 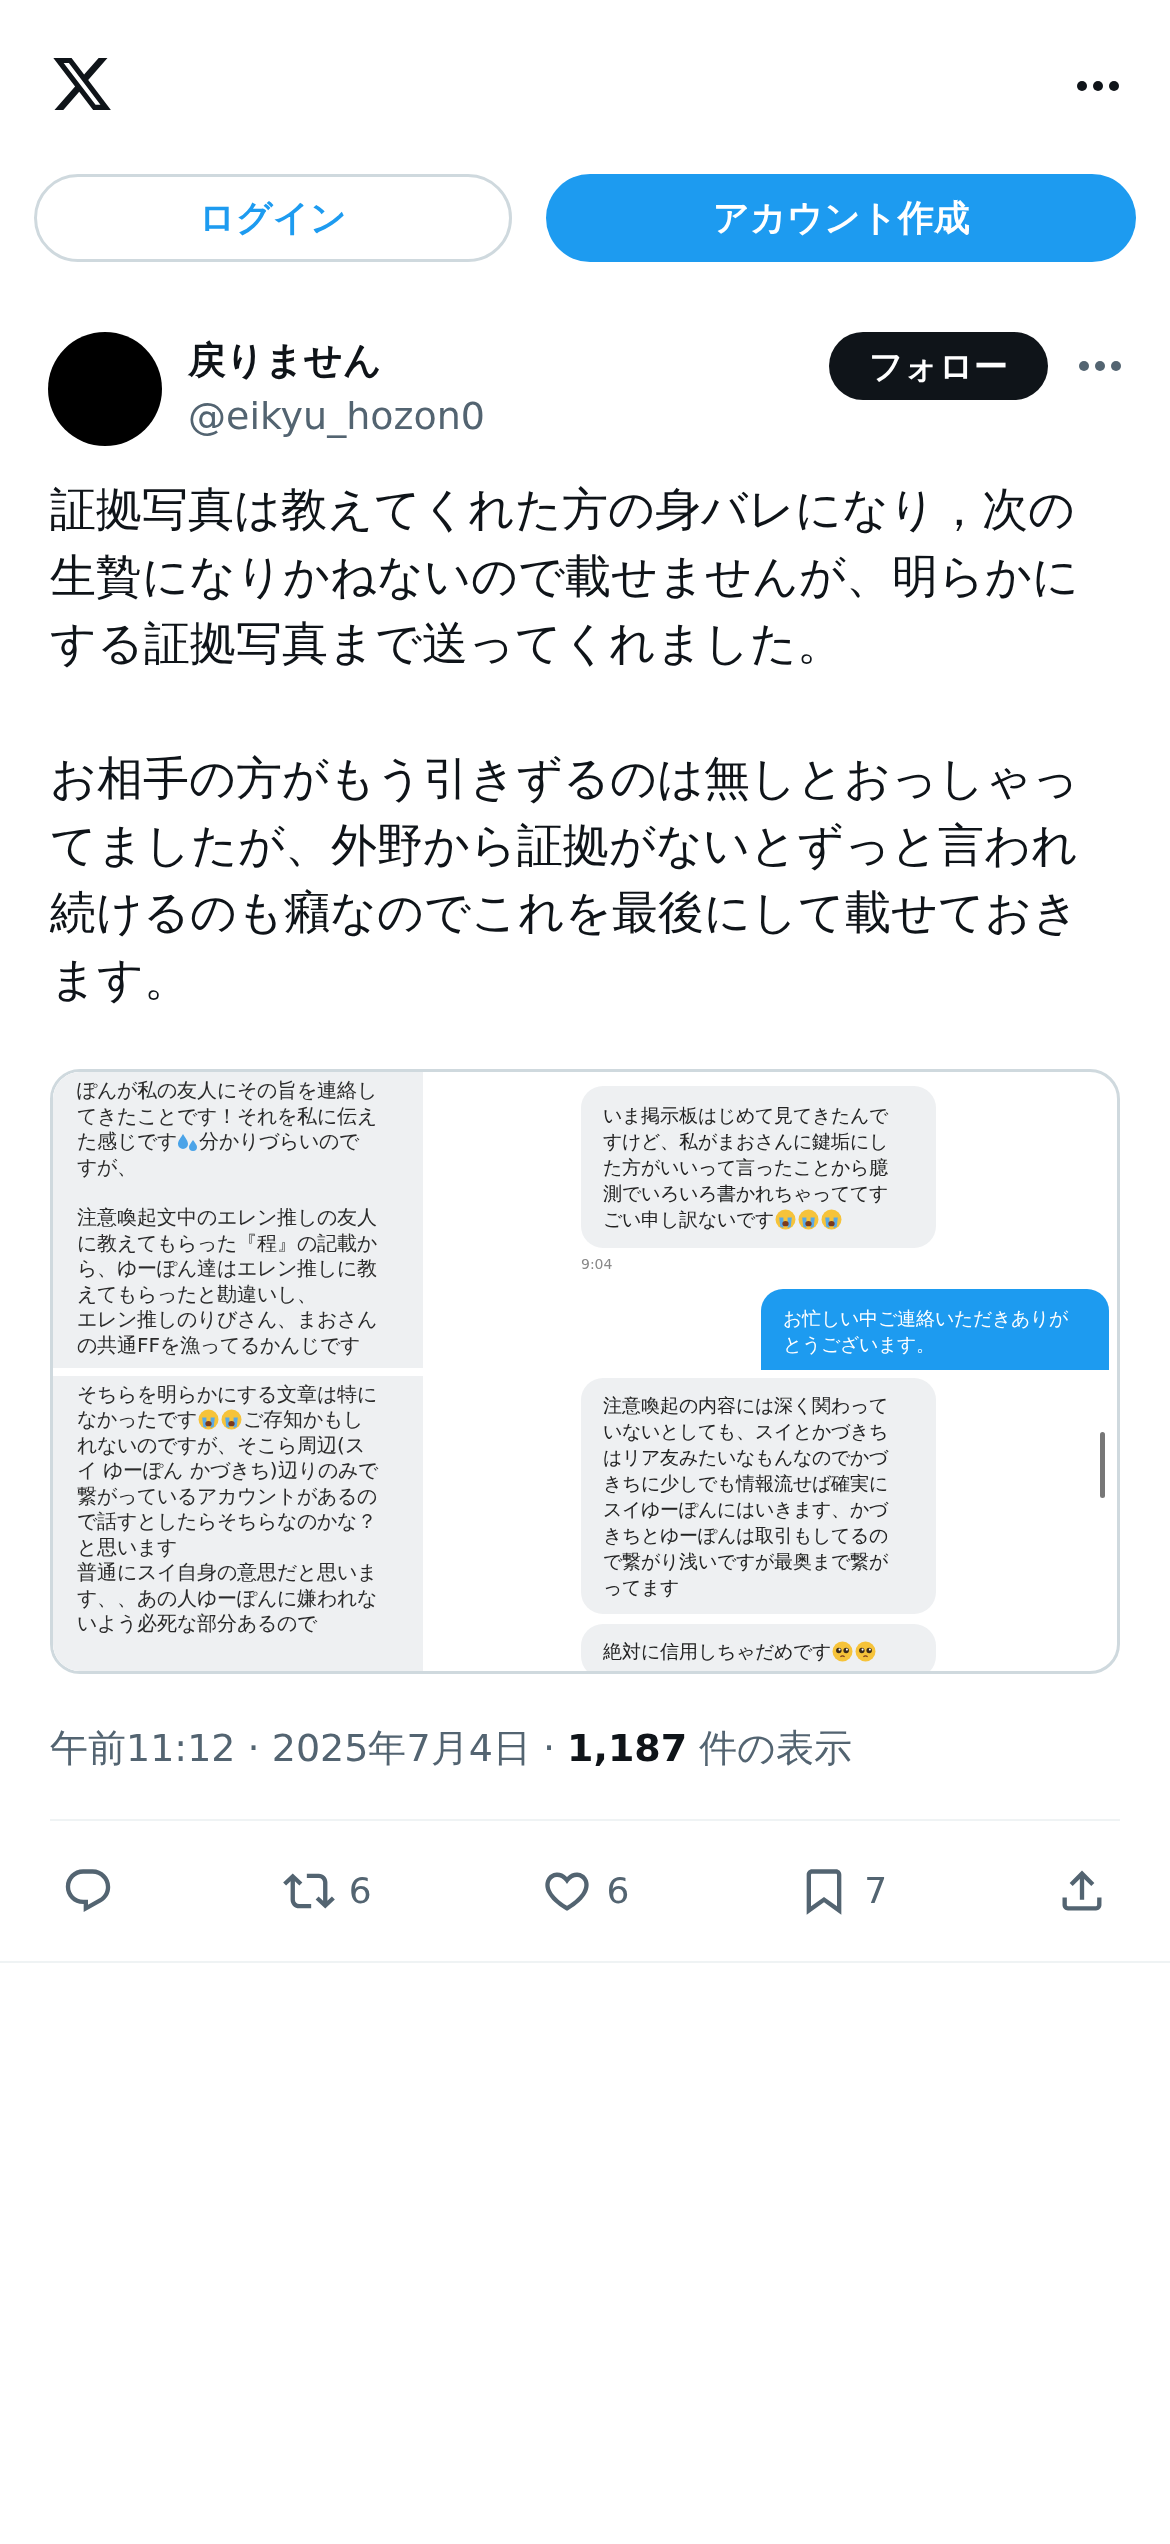 What do you see at coordinates (227, 1091) in the screenshot?
I see `message-line: ぽんが私の友人にその旨を連絡し` at bounding box center [227, 1091].